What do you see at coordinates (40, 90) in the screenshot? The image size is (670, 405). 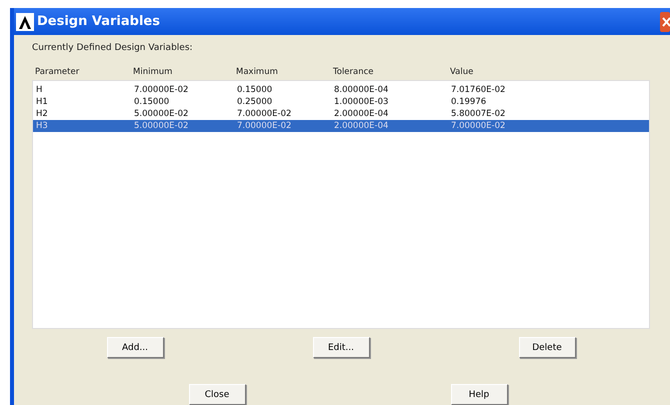 I see `table-cell-text: H` at bounding box center [40, 90].